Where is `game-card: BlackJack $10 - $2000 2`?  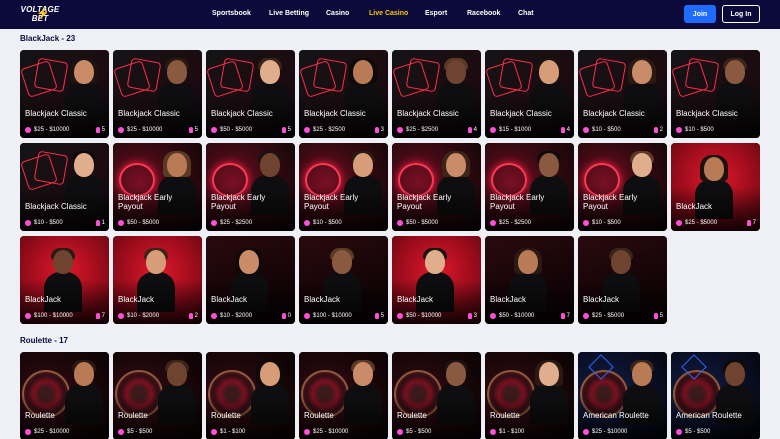 game-card: BlackJack $10 - $2000 2 is located at coordinates (157, 280).